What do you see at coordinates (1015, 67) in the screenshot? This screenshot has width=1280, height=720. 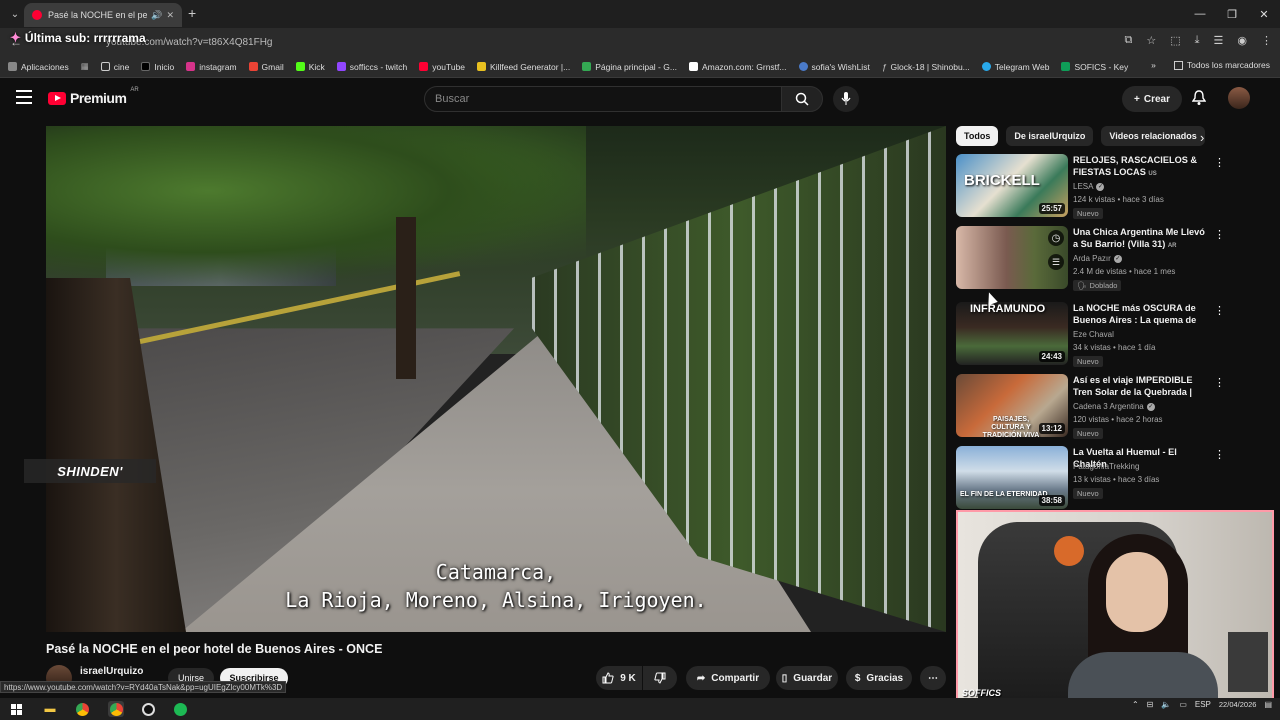 I see `bookmark-item: Telegram Web` at bounding box center [1015, 67].